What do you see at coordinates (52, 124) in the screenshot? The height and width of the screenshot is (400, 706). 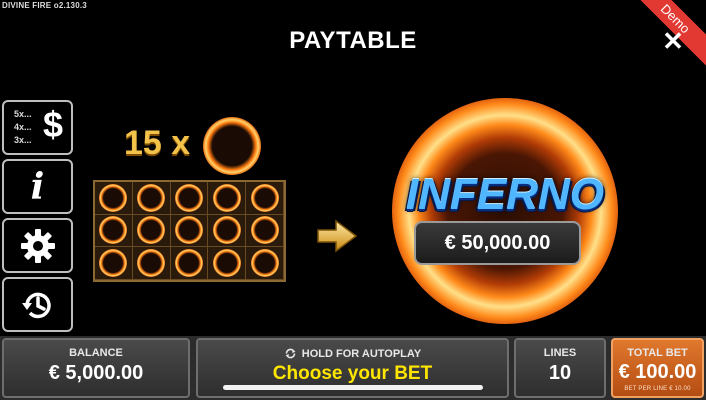 I see `dollar-icon: $` at bounding box center [52, 124].